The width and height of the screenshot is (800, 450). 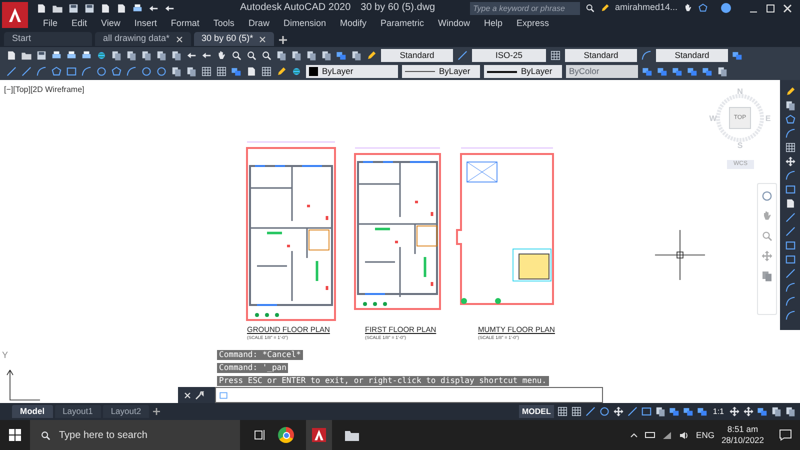 What do you see at coordinates (281, 71) in the screenshot?
I see `pencil-icon` at bounding box center [281, 71].